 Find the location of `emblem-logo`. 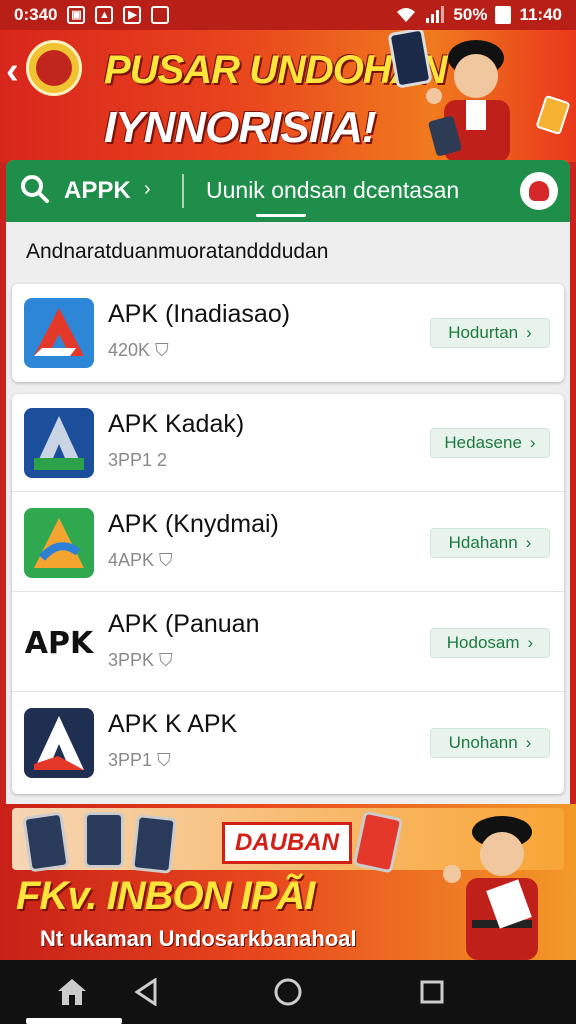

emblem-logo is located at coordinates (54, 68).